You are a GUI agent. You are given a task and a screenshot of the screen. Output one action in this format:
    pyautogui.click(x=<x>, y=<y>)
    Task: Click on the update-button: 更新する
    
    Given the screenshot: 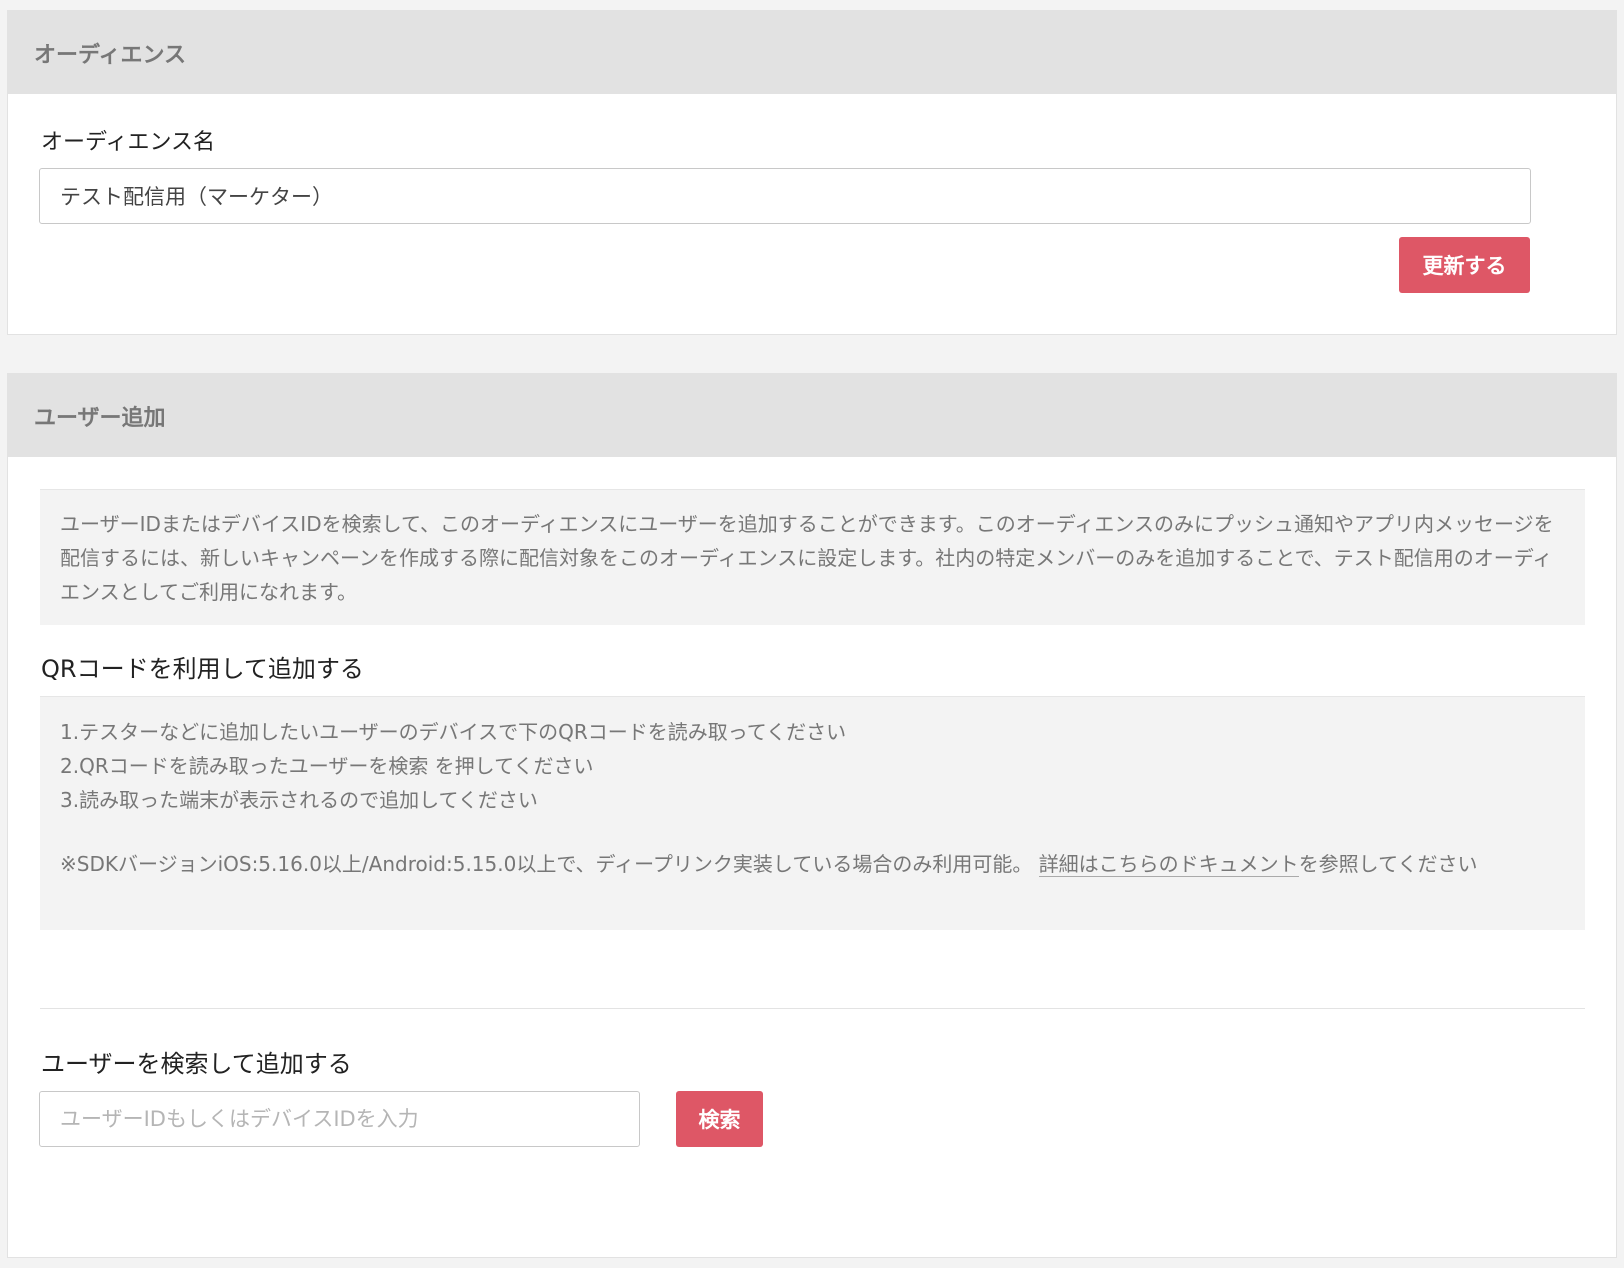 What is the action you would take?
    pyautogui.click(x=1464, y=265)
    